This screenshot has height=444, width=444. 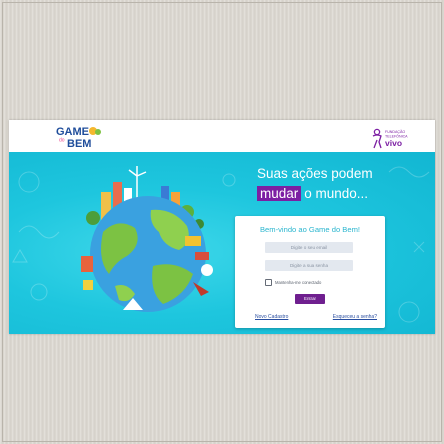 I want to click on hero-tagline-line1: Suas ações podem, so click(x=315, y=173).